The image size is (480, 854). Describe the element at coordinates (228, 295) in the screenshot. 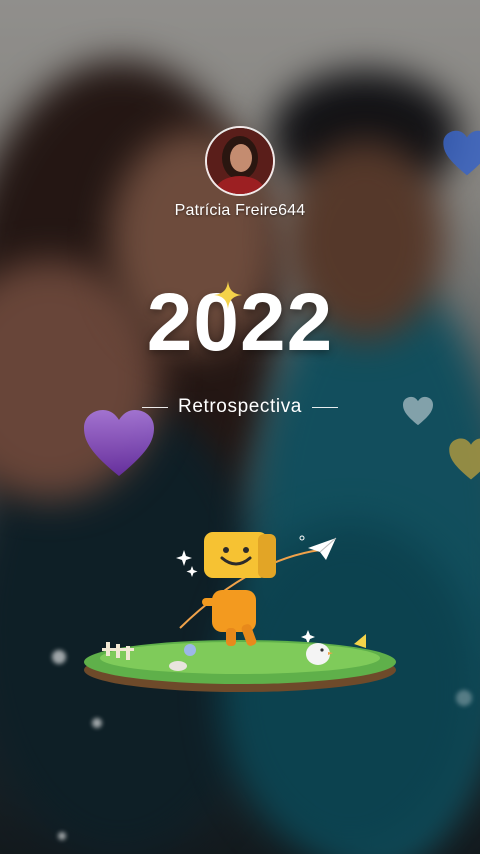

I see `sparkle-icon` at that location.